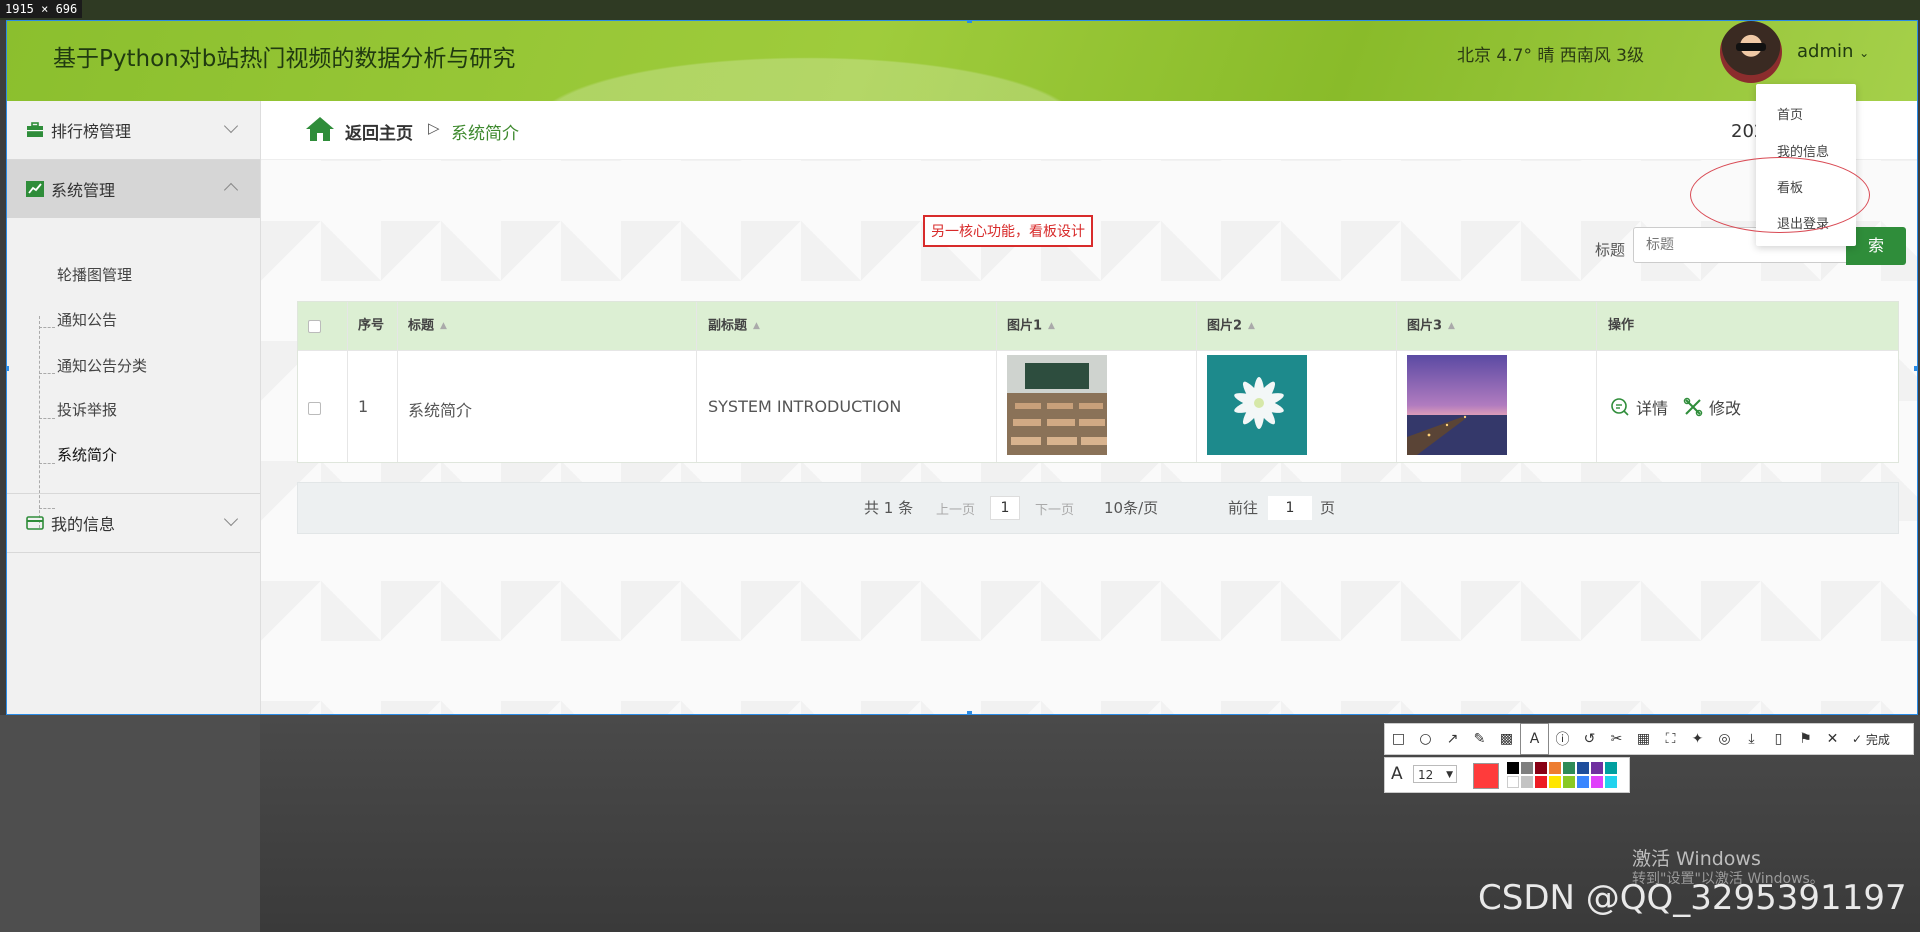 The width and height of the screenshot is (1920, 932). What do you see at coordinates (102, 365) in the screenshot?
I see `sidebar-item-notice-category: 通知公告分类` at bounding box center [102, 365].